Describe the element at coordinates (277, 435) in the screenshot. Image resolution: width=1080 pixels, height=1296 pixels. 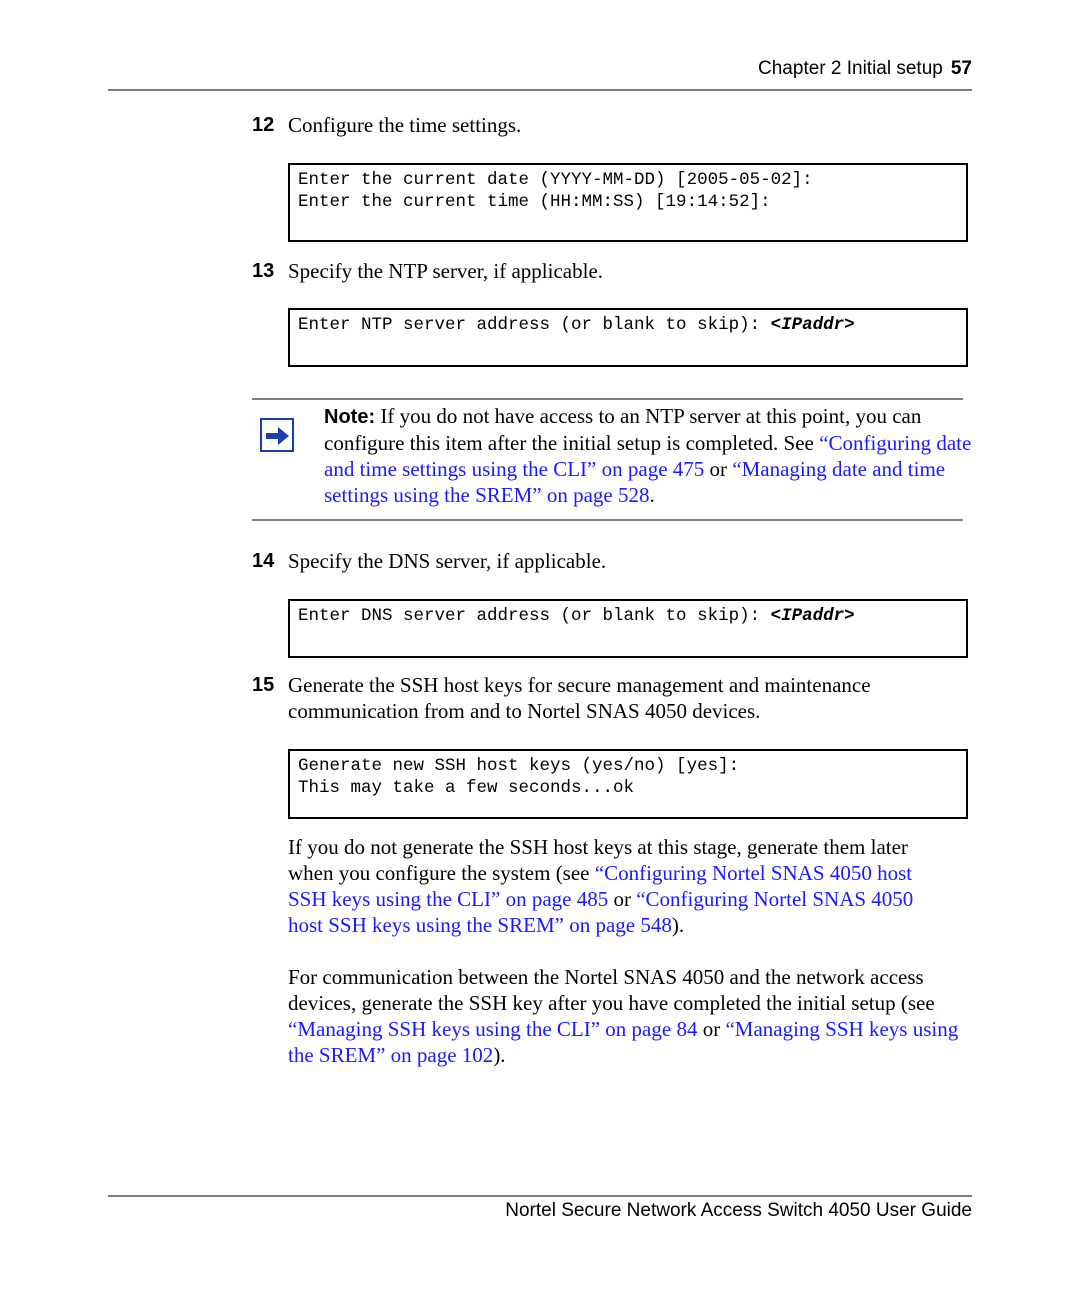
I see `arrow-right-icon` at that location.